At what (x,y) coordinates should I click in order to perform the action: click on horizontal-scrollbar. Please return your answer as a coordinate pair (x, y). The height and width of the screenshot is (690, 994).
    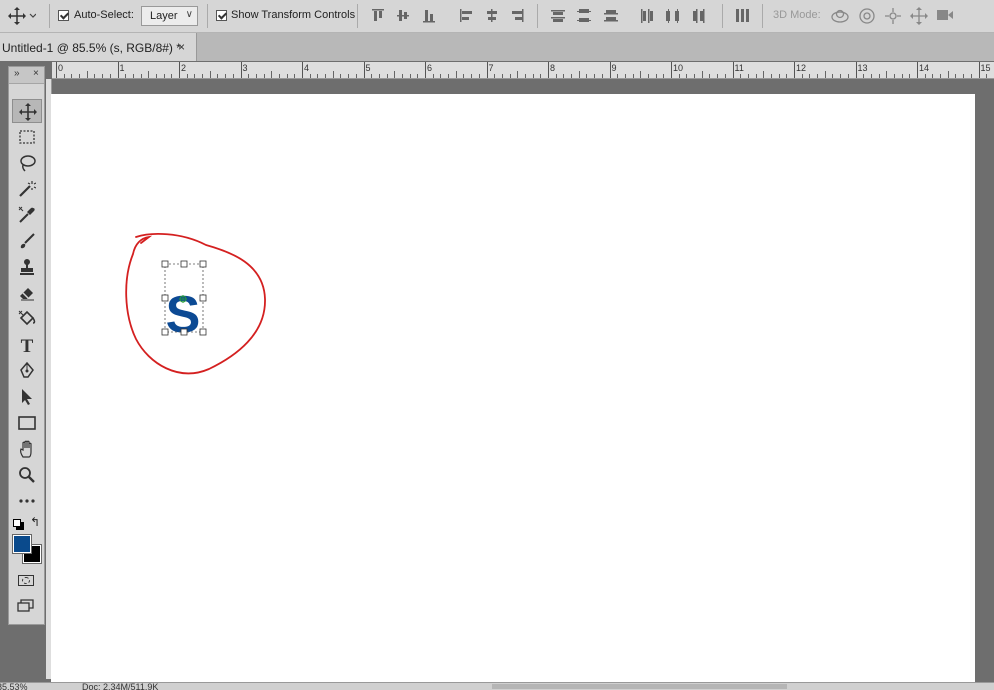
    Looking at the image, I should click on (639, 686).